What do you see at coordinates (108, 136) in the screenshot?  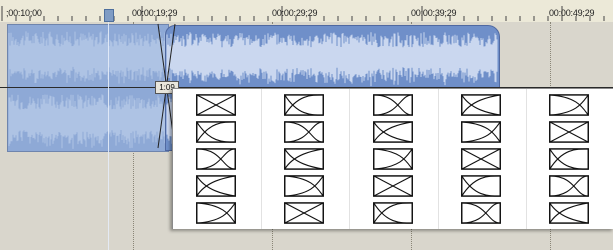 I see `playhead-line` at bounding box center [108, 136].